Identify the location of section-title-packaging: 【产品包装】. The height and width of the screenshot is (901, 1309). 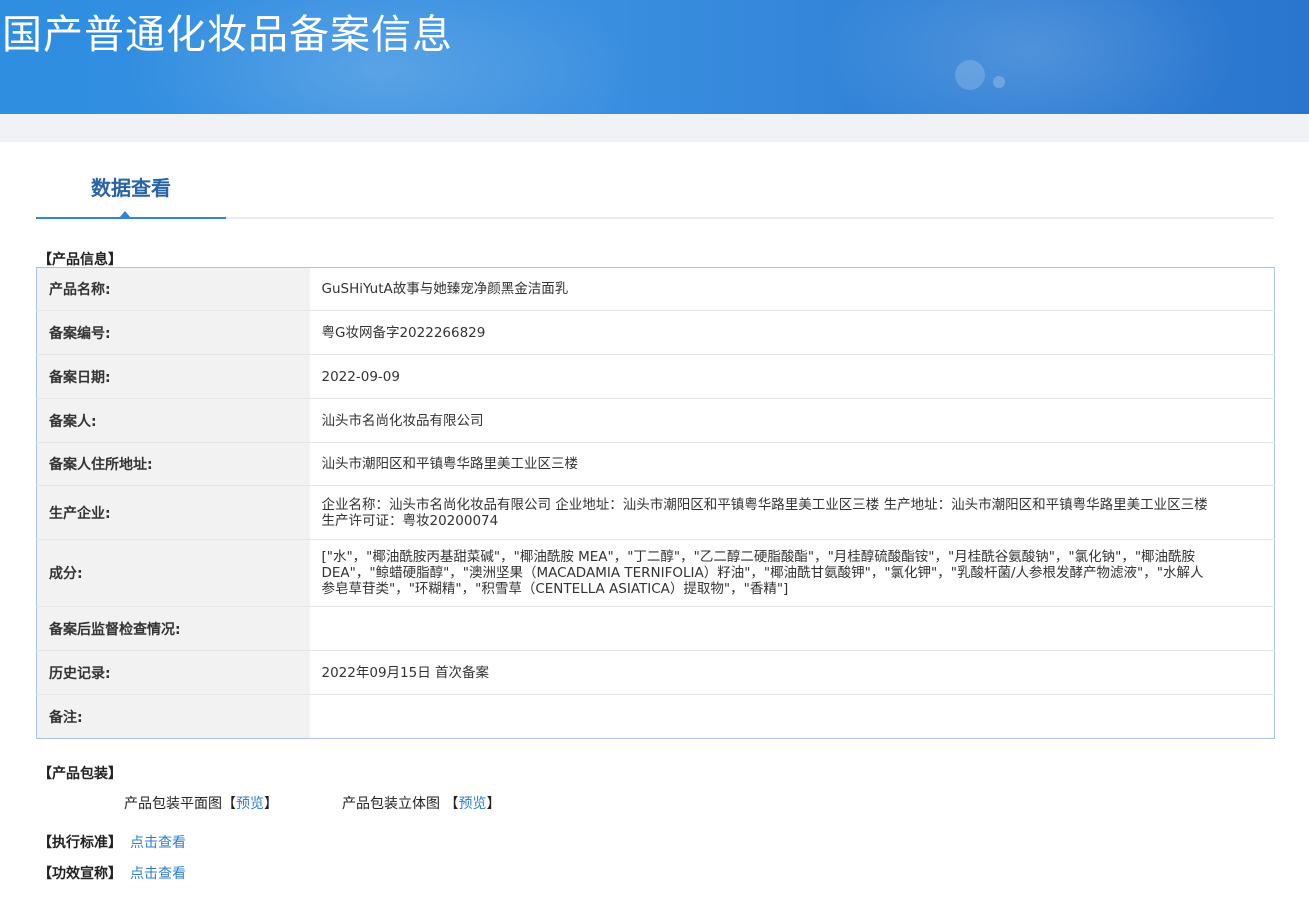
(80, 774).